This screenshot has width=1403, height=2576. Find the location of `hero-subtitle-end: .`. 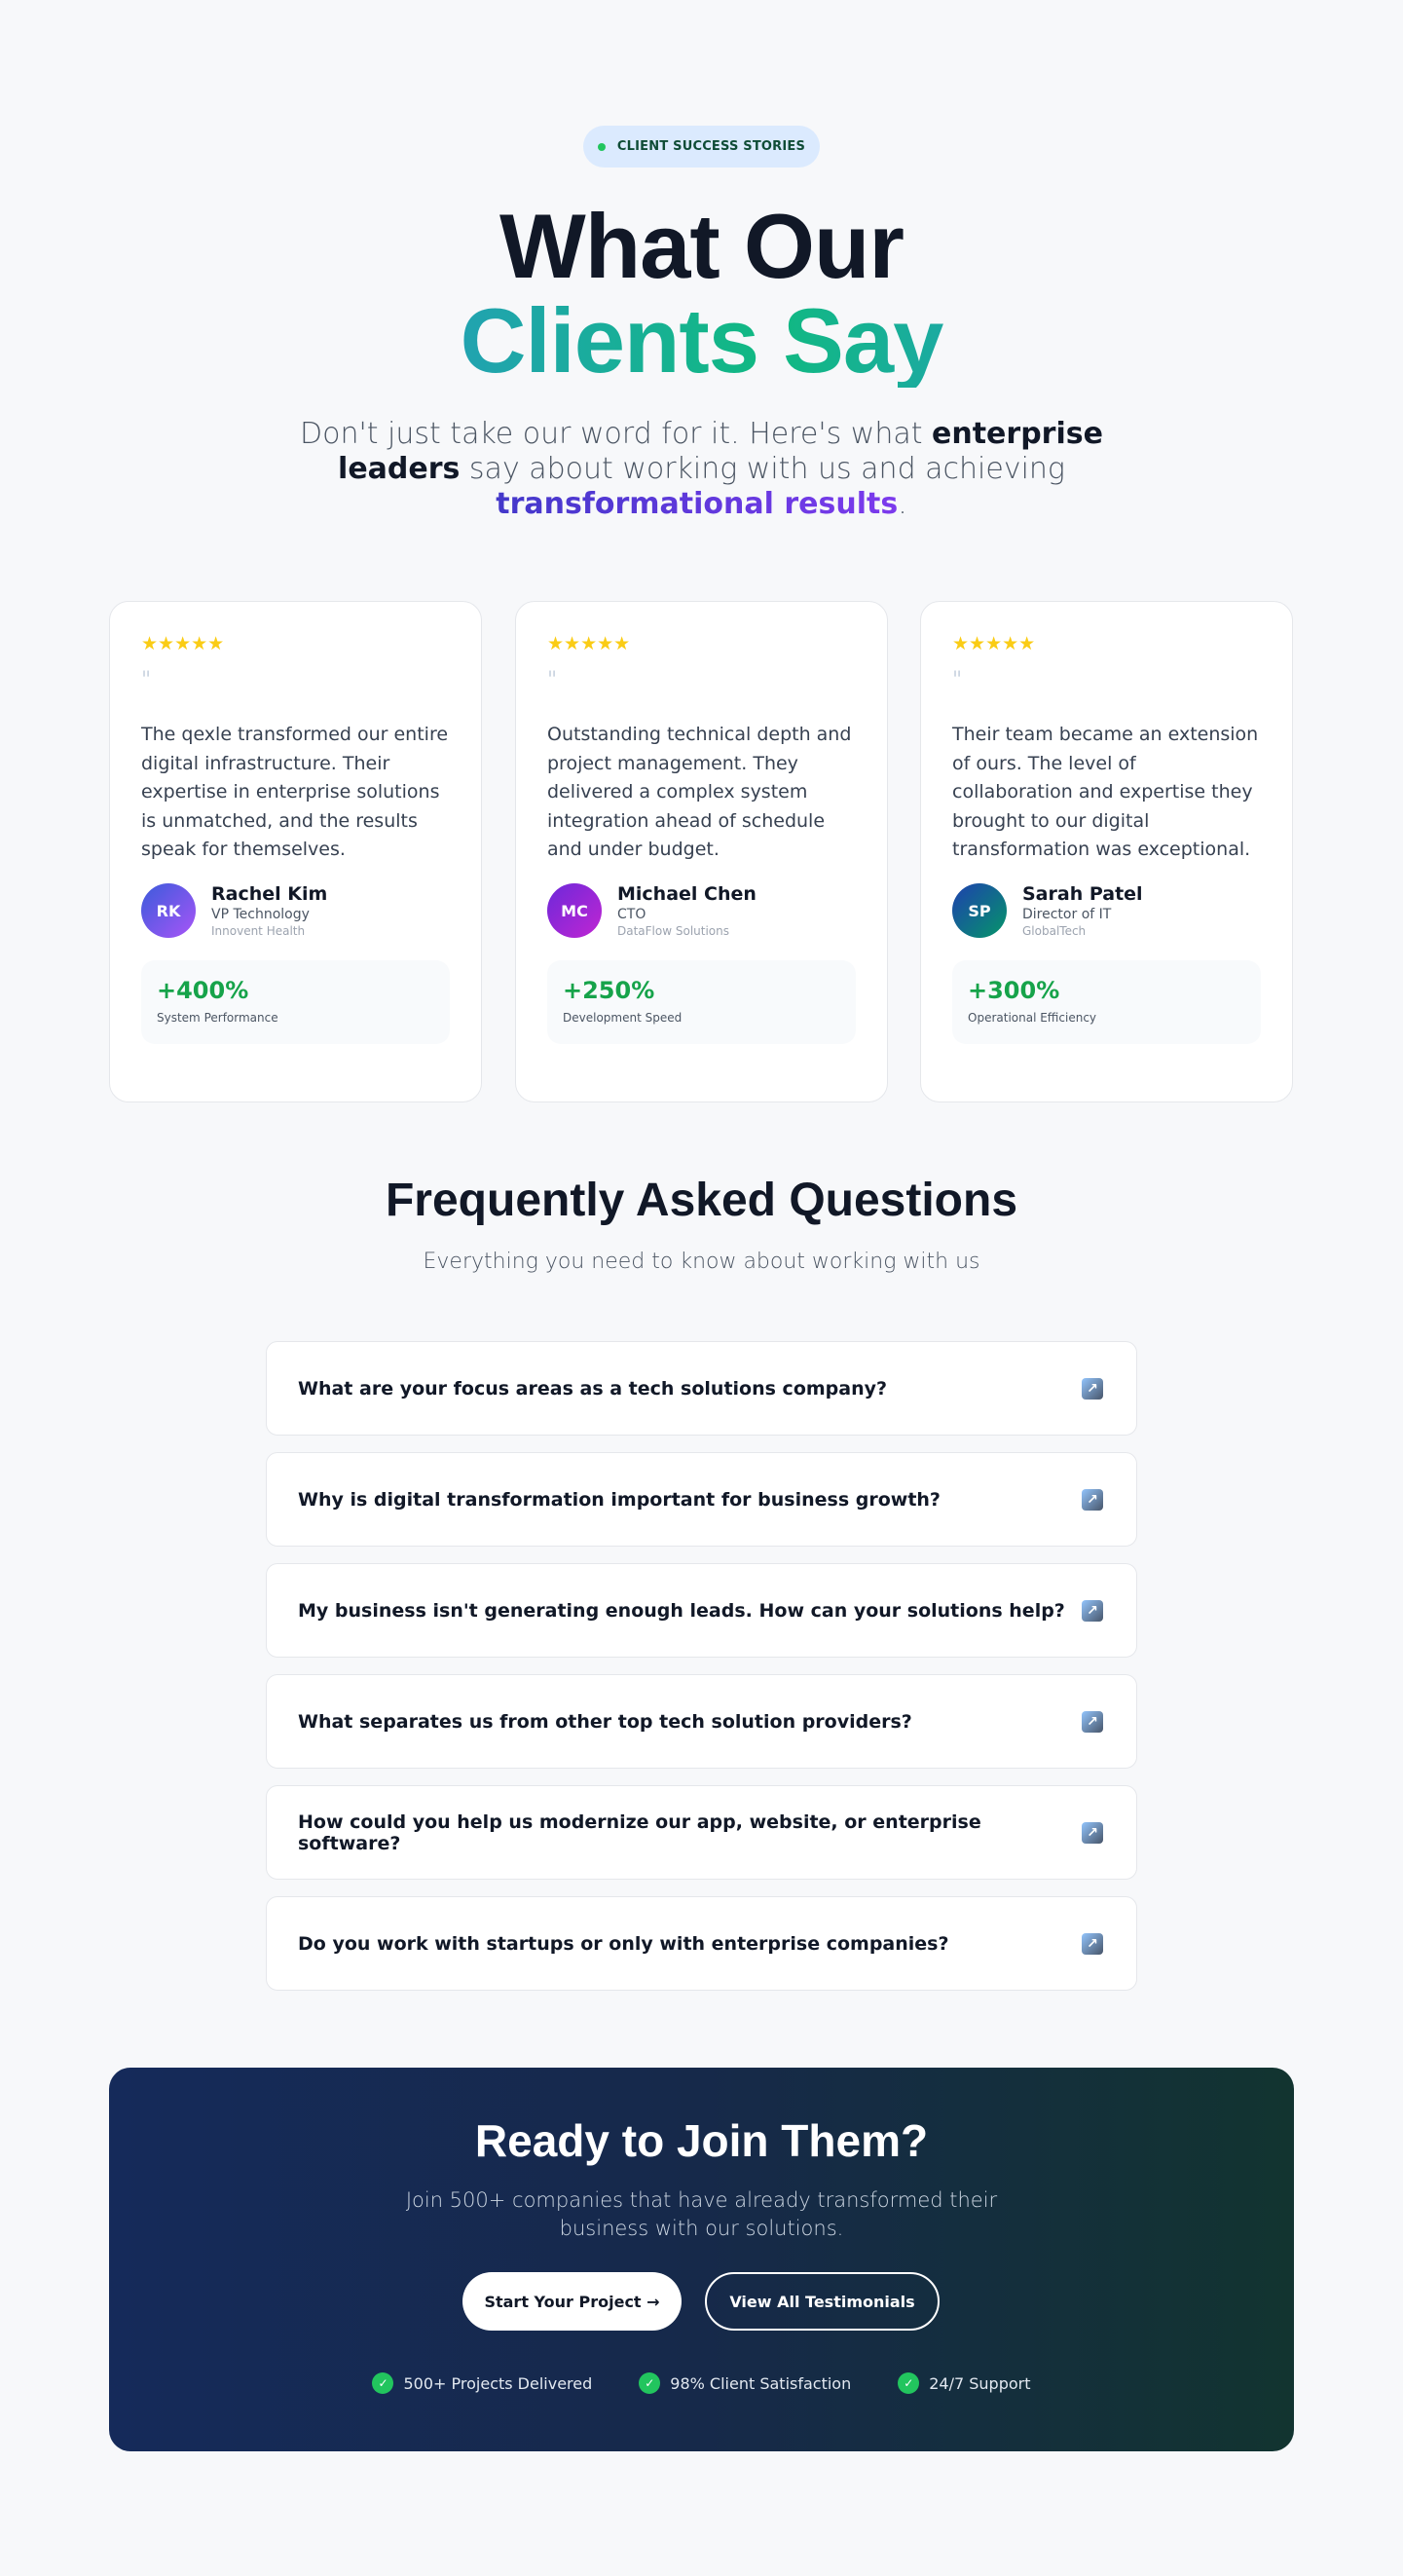

hero-subtitle-end: . is located at coordinates (902, 504).